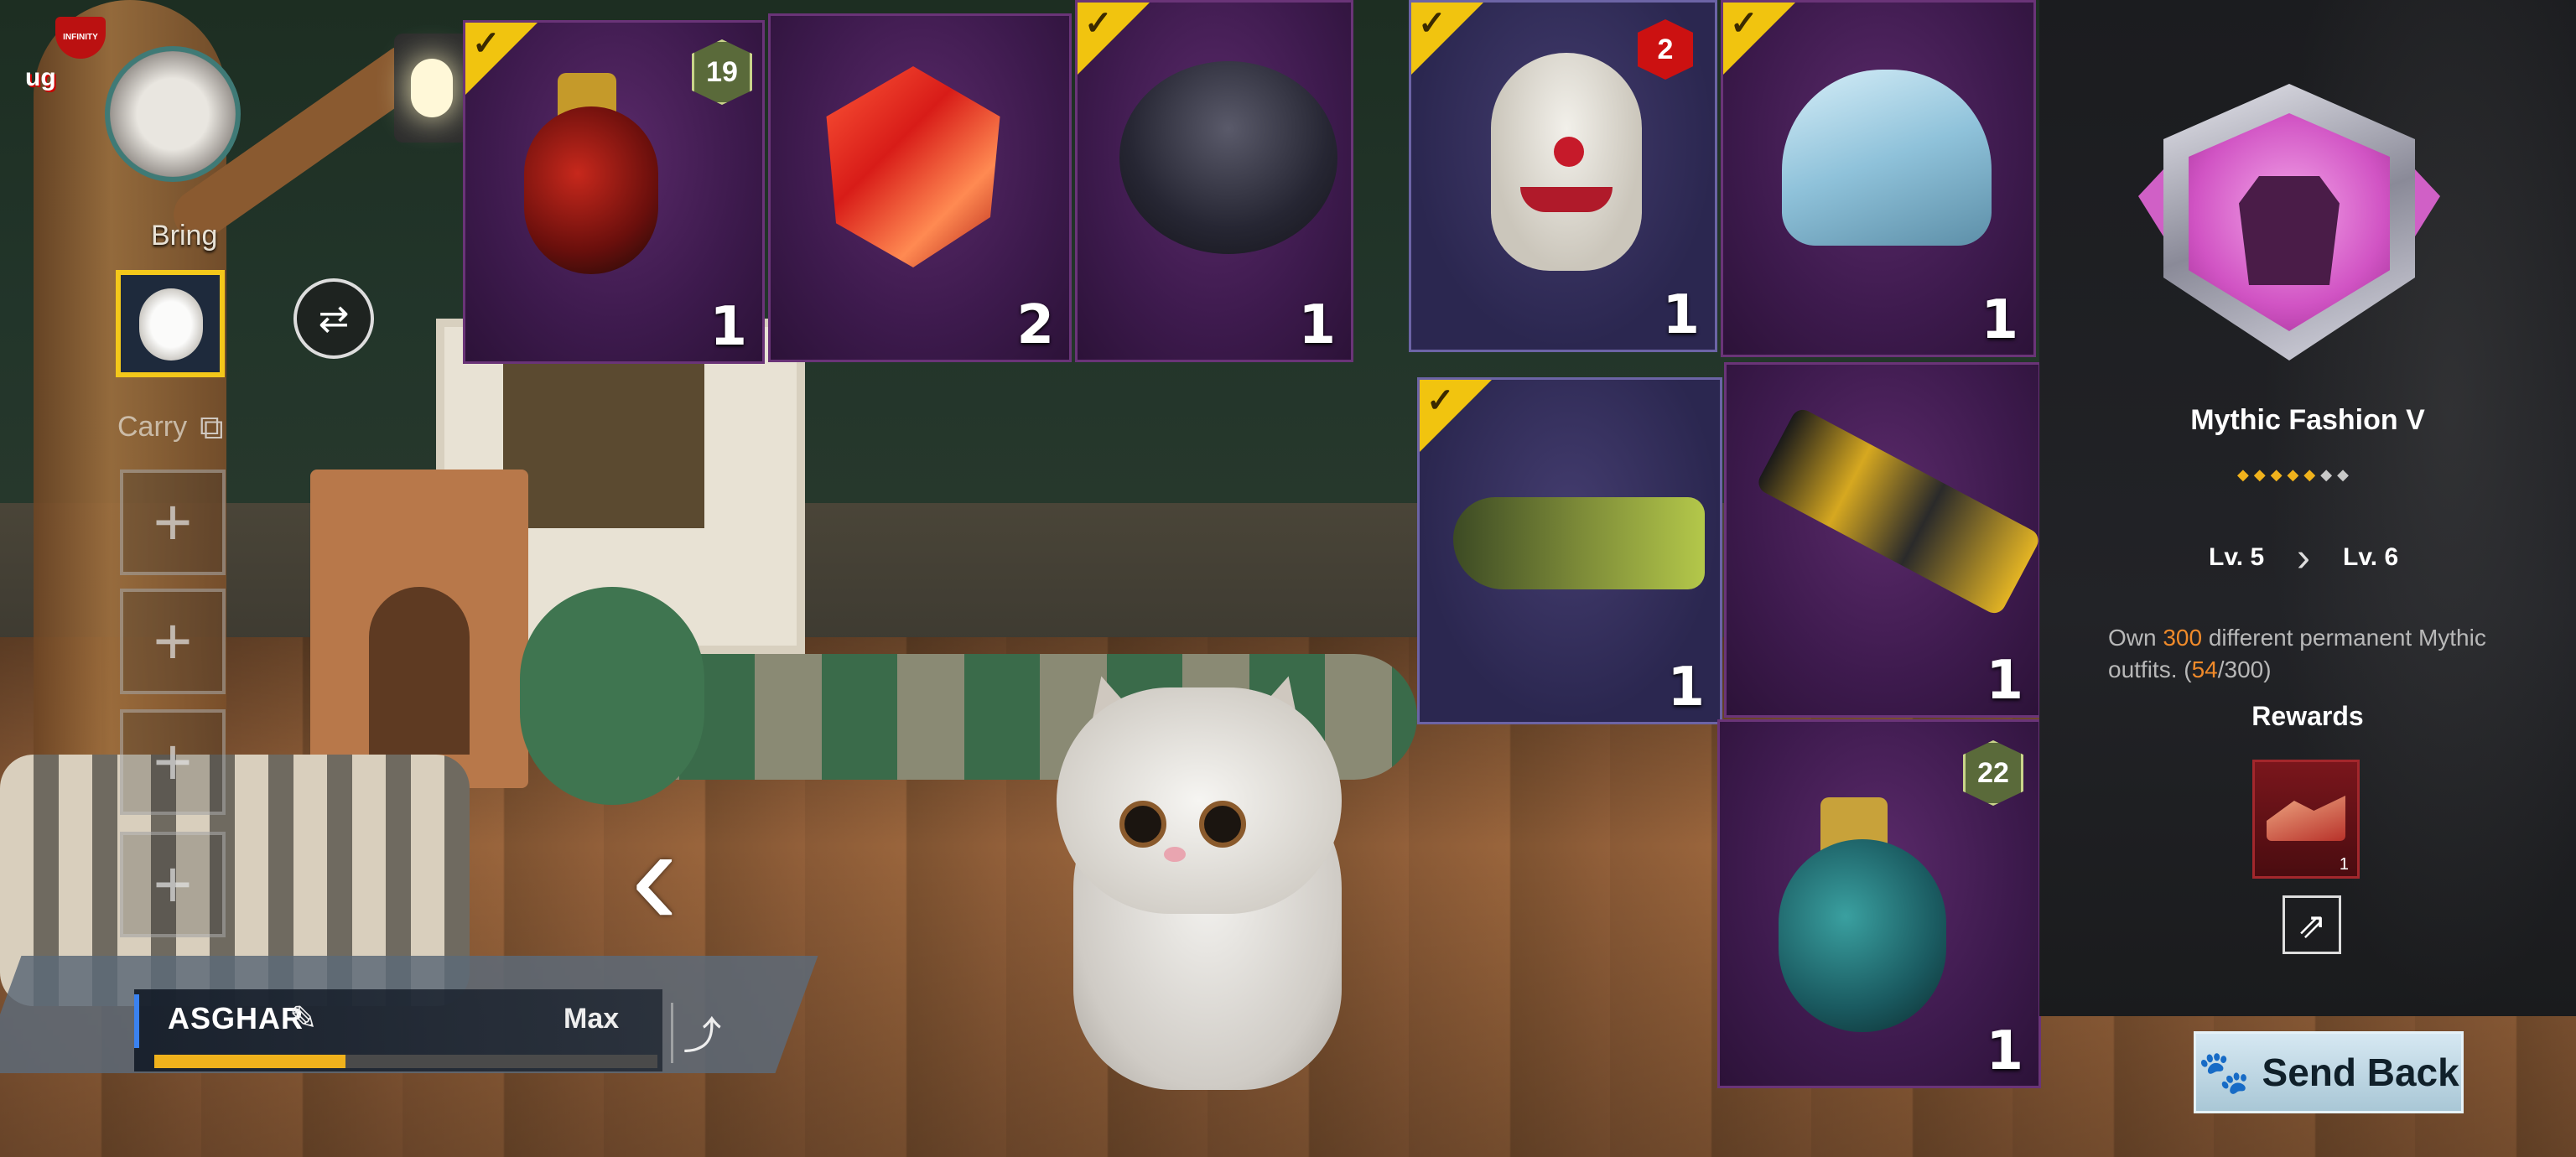 This screenshot has height=1157, width=2576. Describe the element at coordinates (2318, 558) in the screenshot. I see `level-progress-row: Lv. 5 › Lv. 6` at that location.